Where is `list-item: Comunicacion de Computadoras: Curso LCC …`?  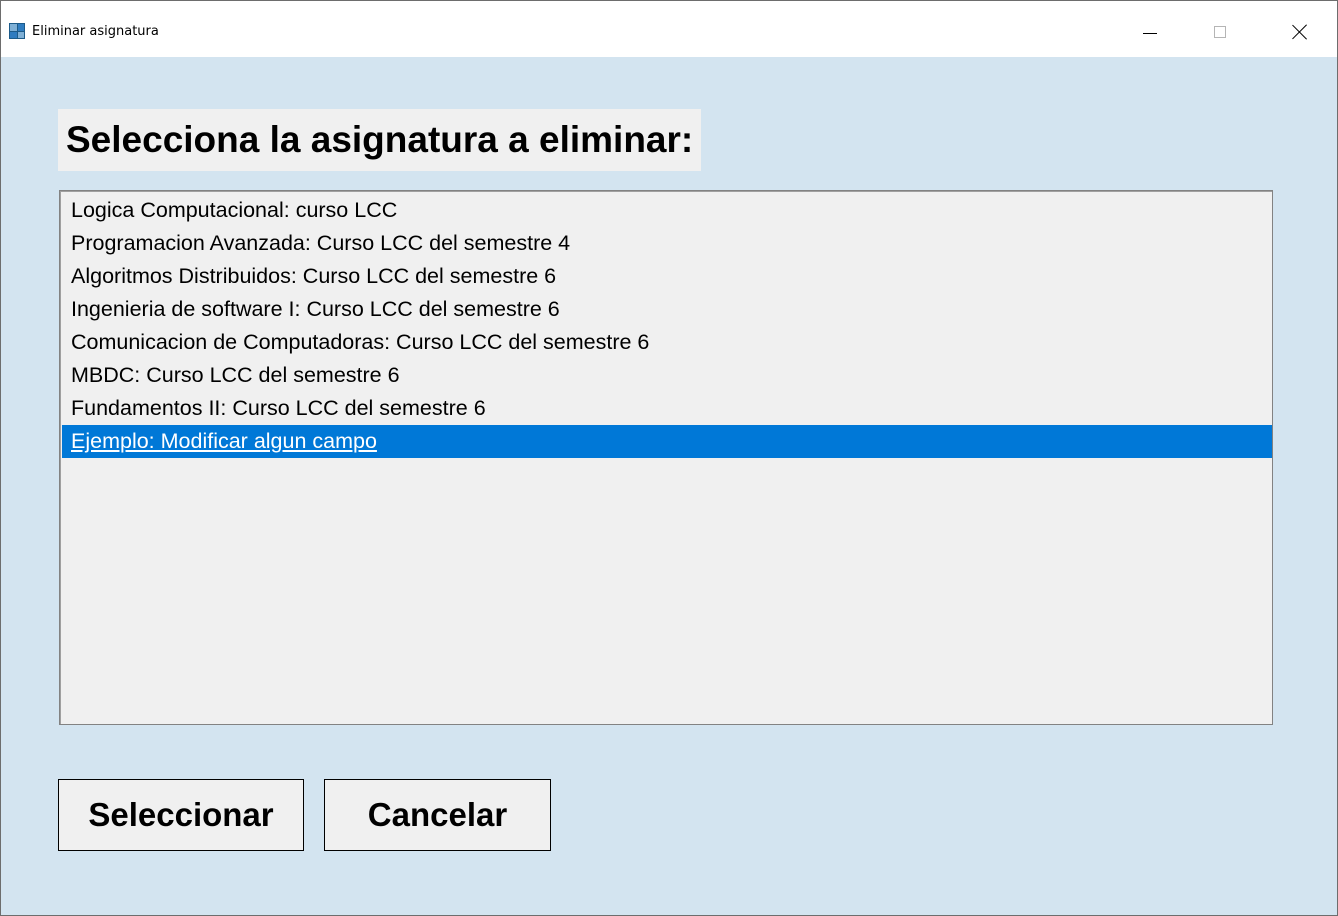
list-item: Comunicacion de Computadoras: Curso LCC … is located at coordinates (666, 342).